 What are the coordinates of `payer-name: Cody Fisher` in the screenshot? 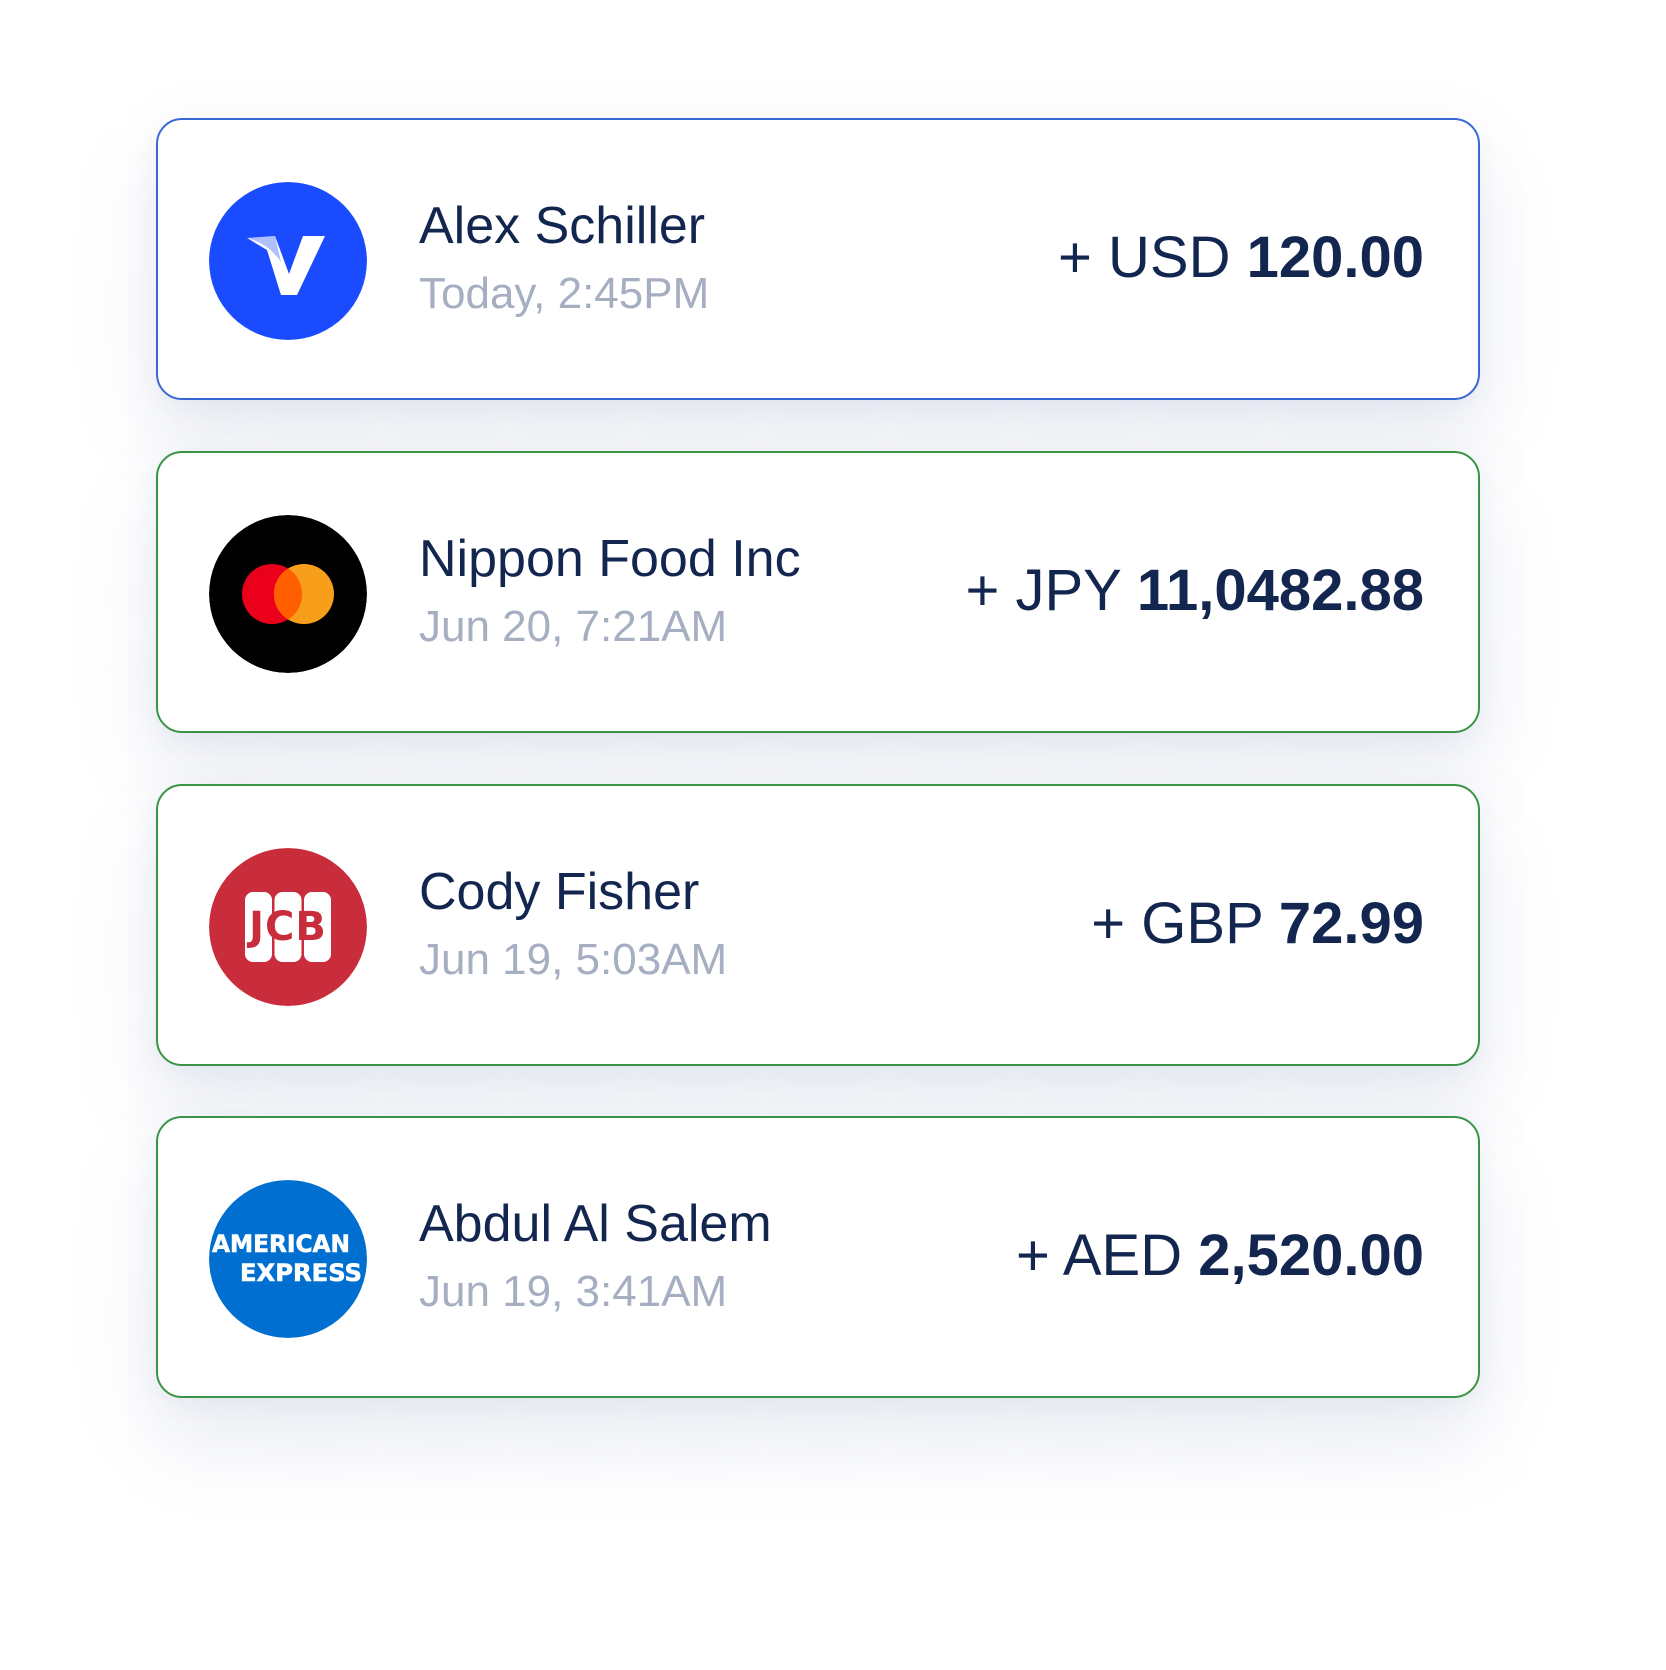 It's located at (559, 892).